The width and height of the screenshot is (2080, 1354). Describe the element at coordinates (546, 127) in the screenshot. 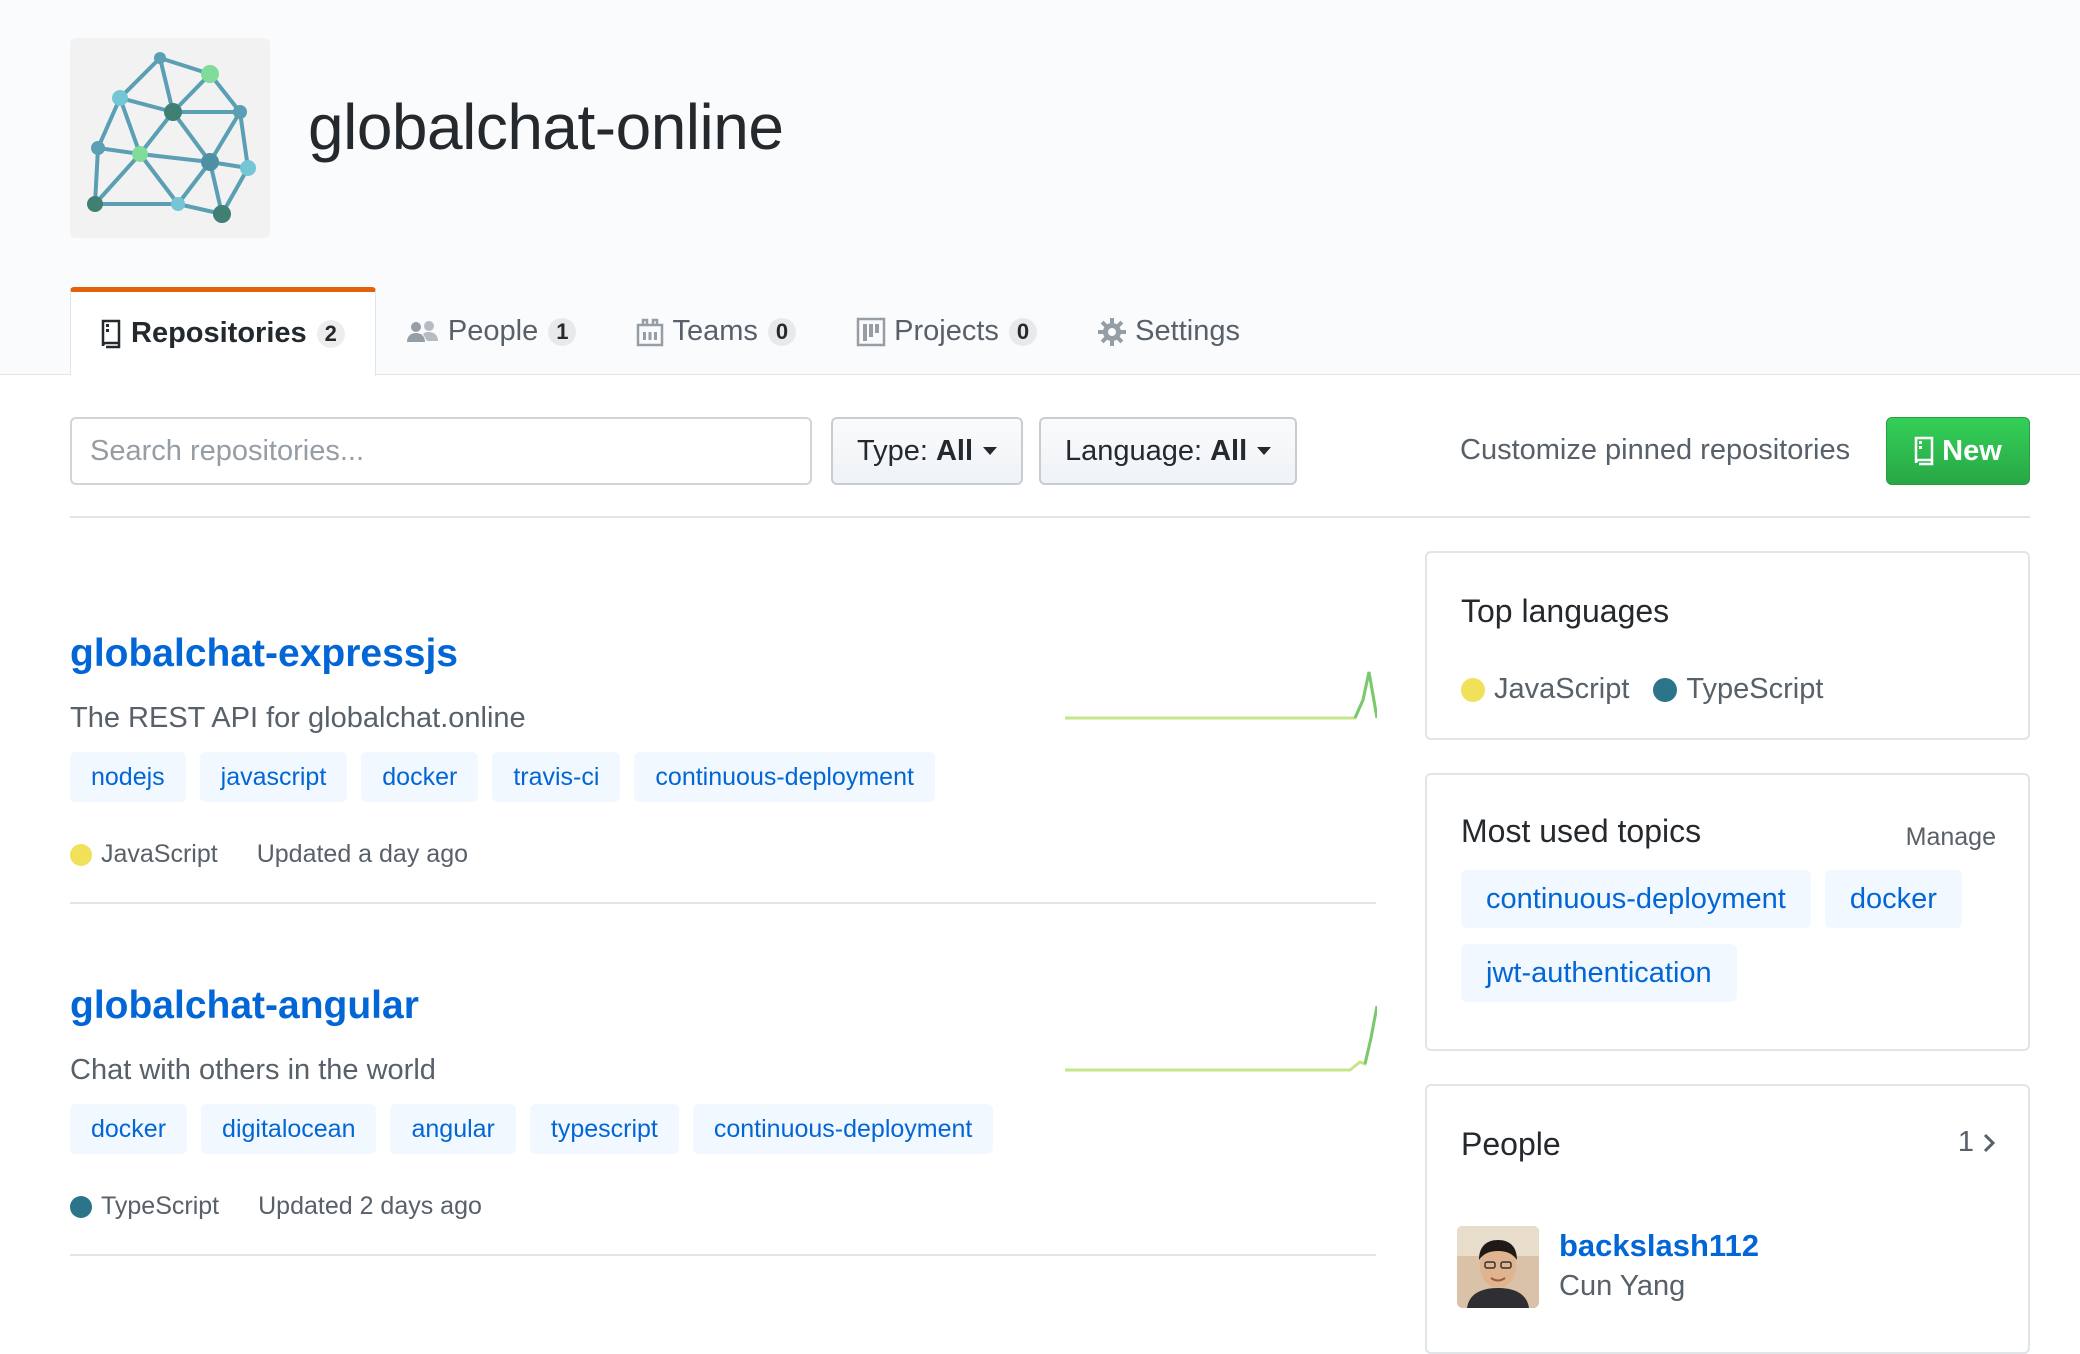

I see `org-name: globalchat-online` at that location.